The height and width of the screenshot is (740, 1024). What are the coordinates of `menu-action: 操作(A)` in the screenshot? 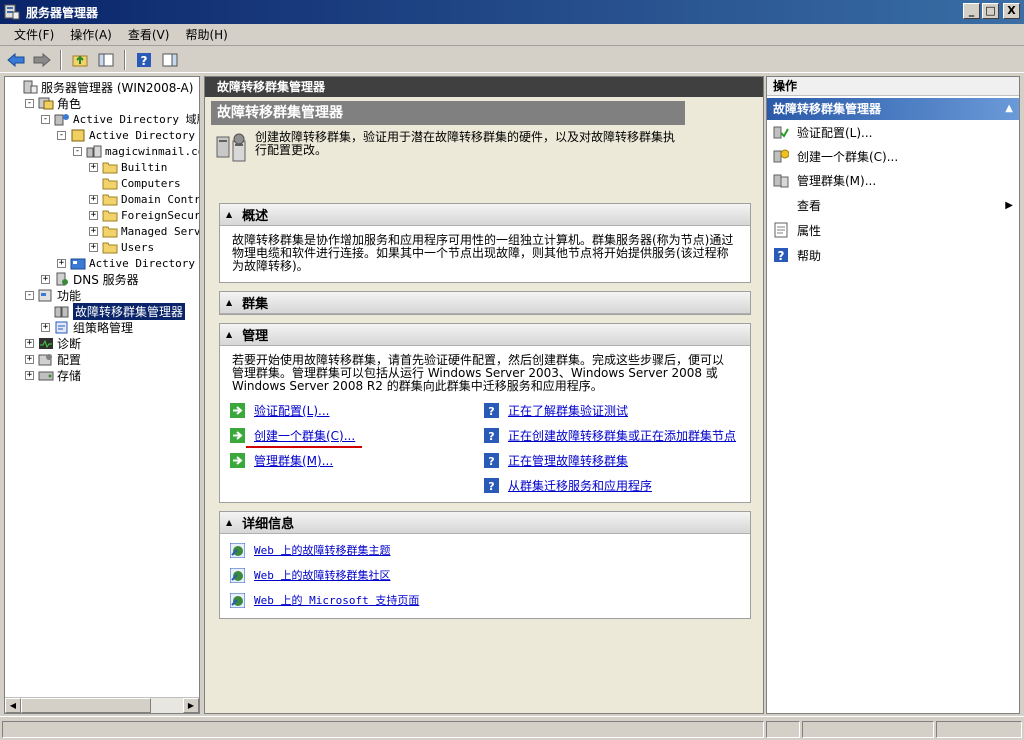 It's located at (91, 34).